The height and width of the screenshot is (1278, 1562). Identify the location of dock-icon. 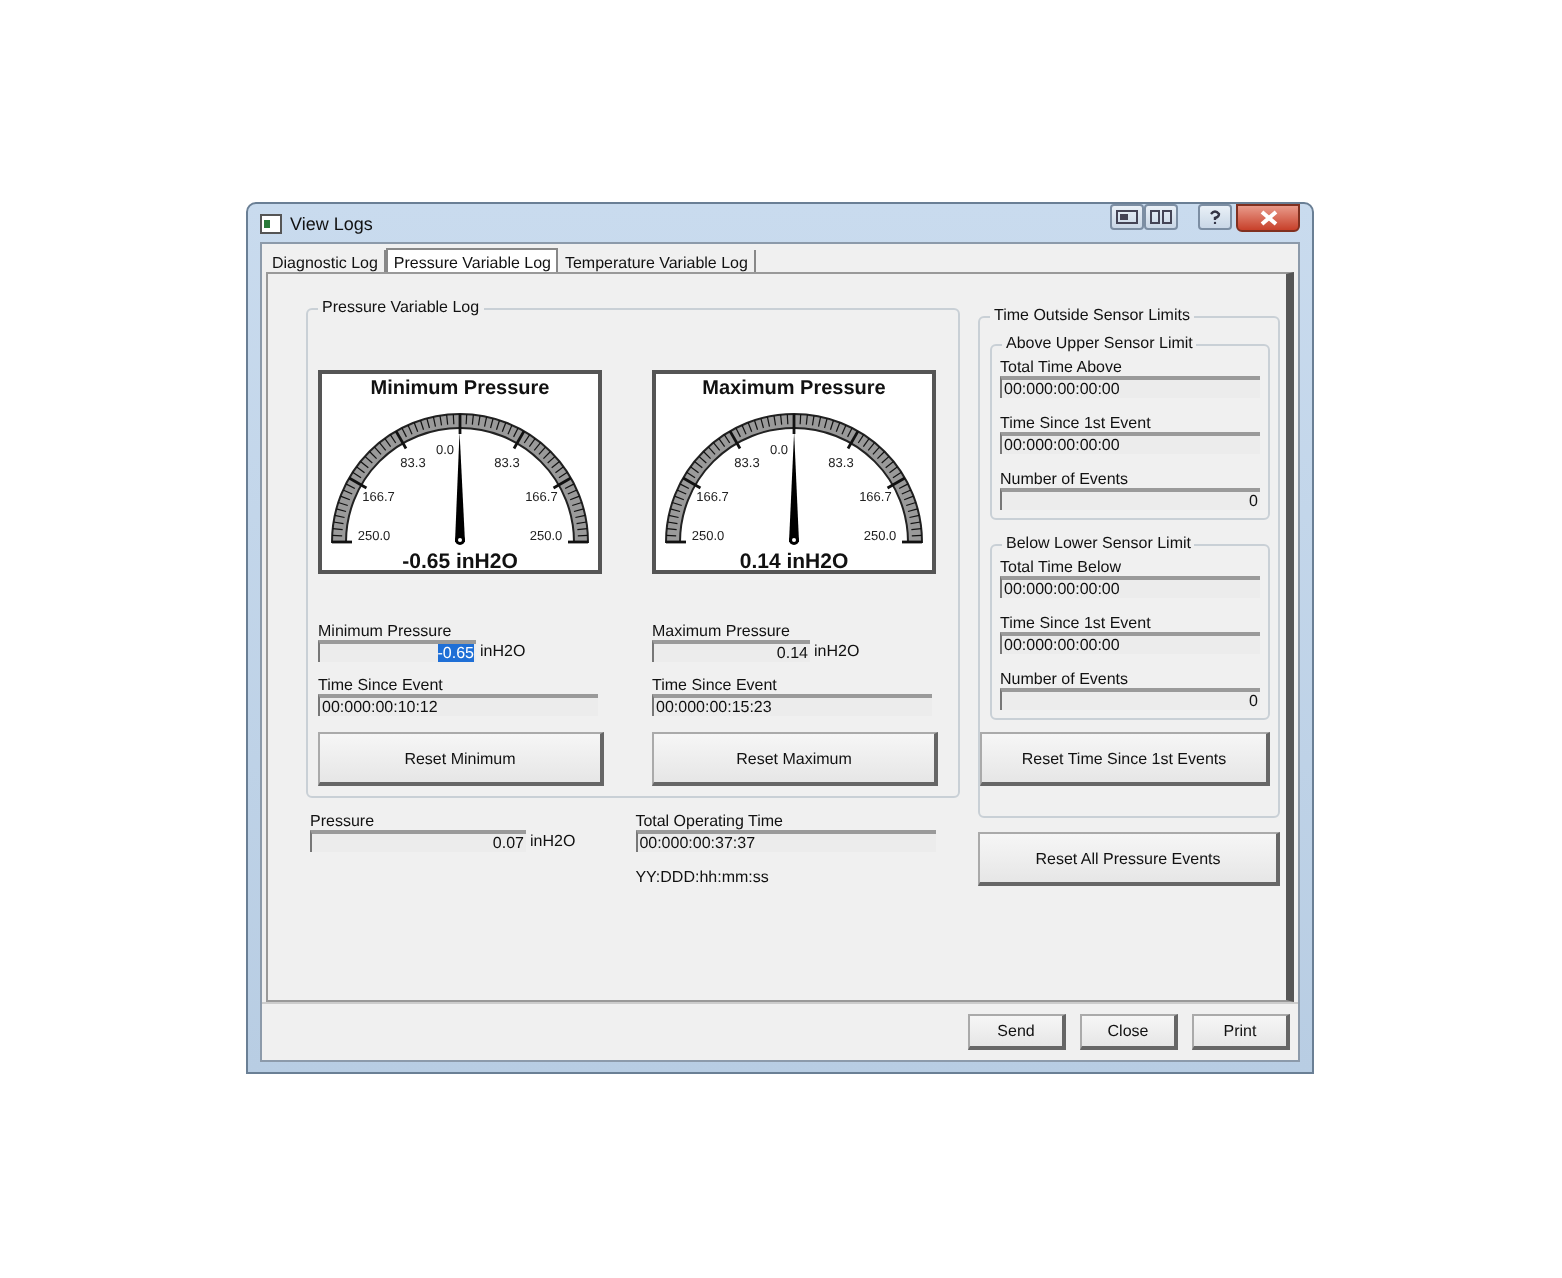
(1127, 217).